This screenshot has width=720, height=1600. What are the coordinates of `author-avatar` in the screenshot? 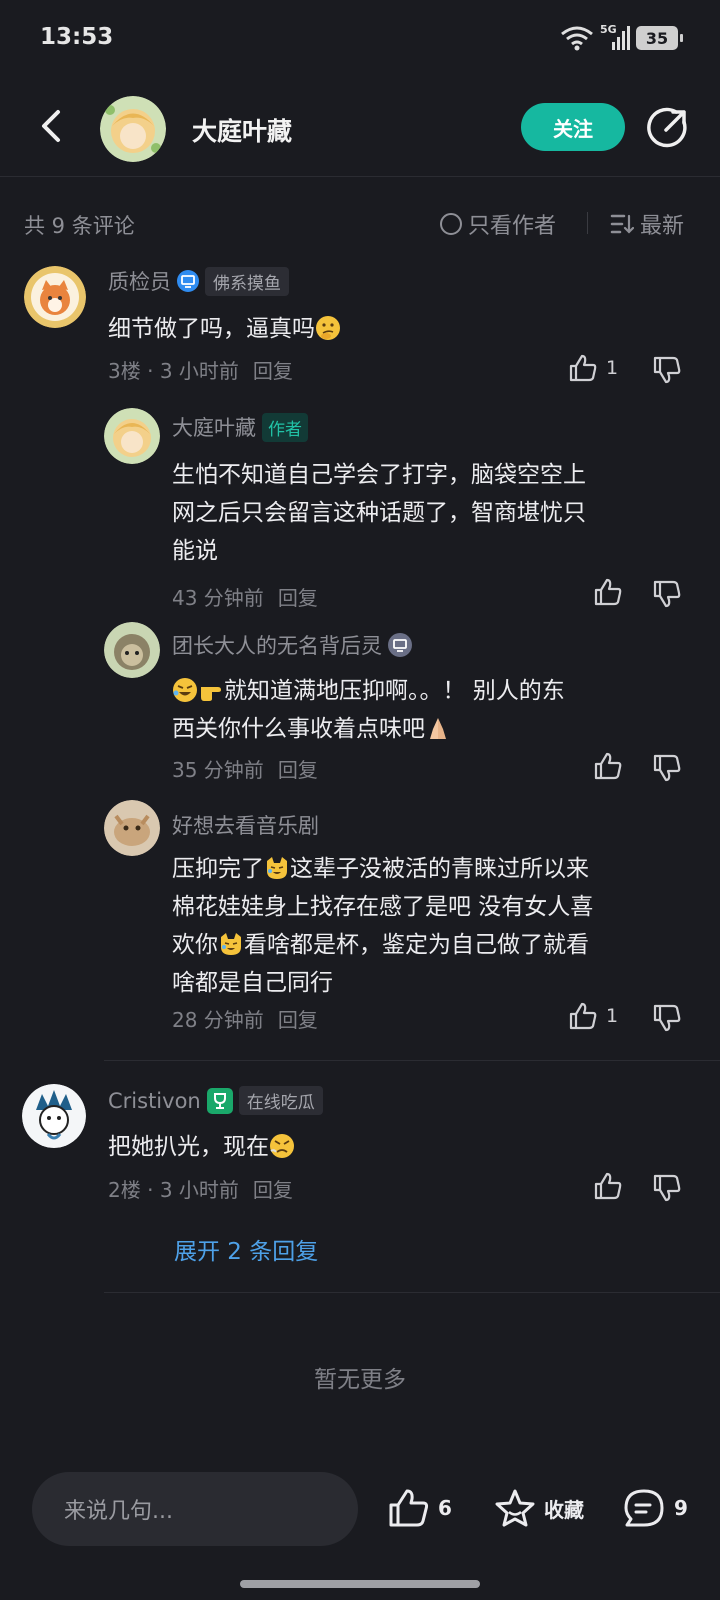 It's located at (133, 129).